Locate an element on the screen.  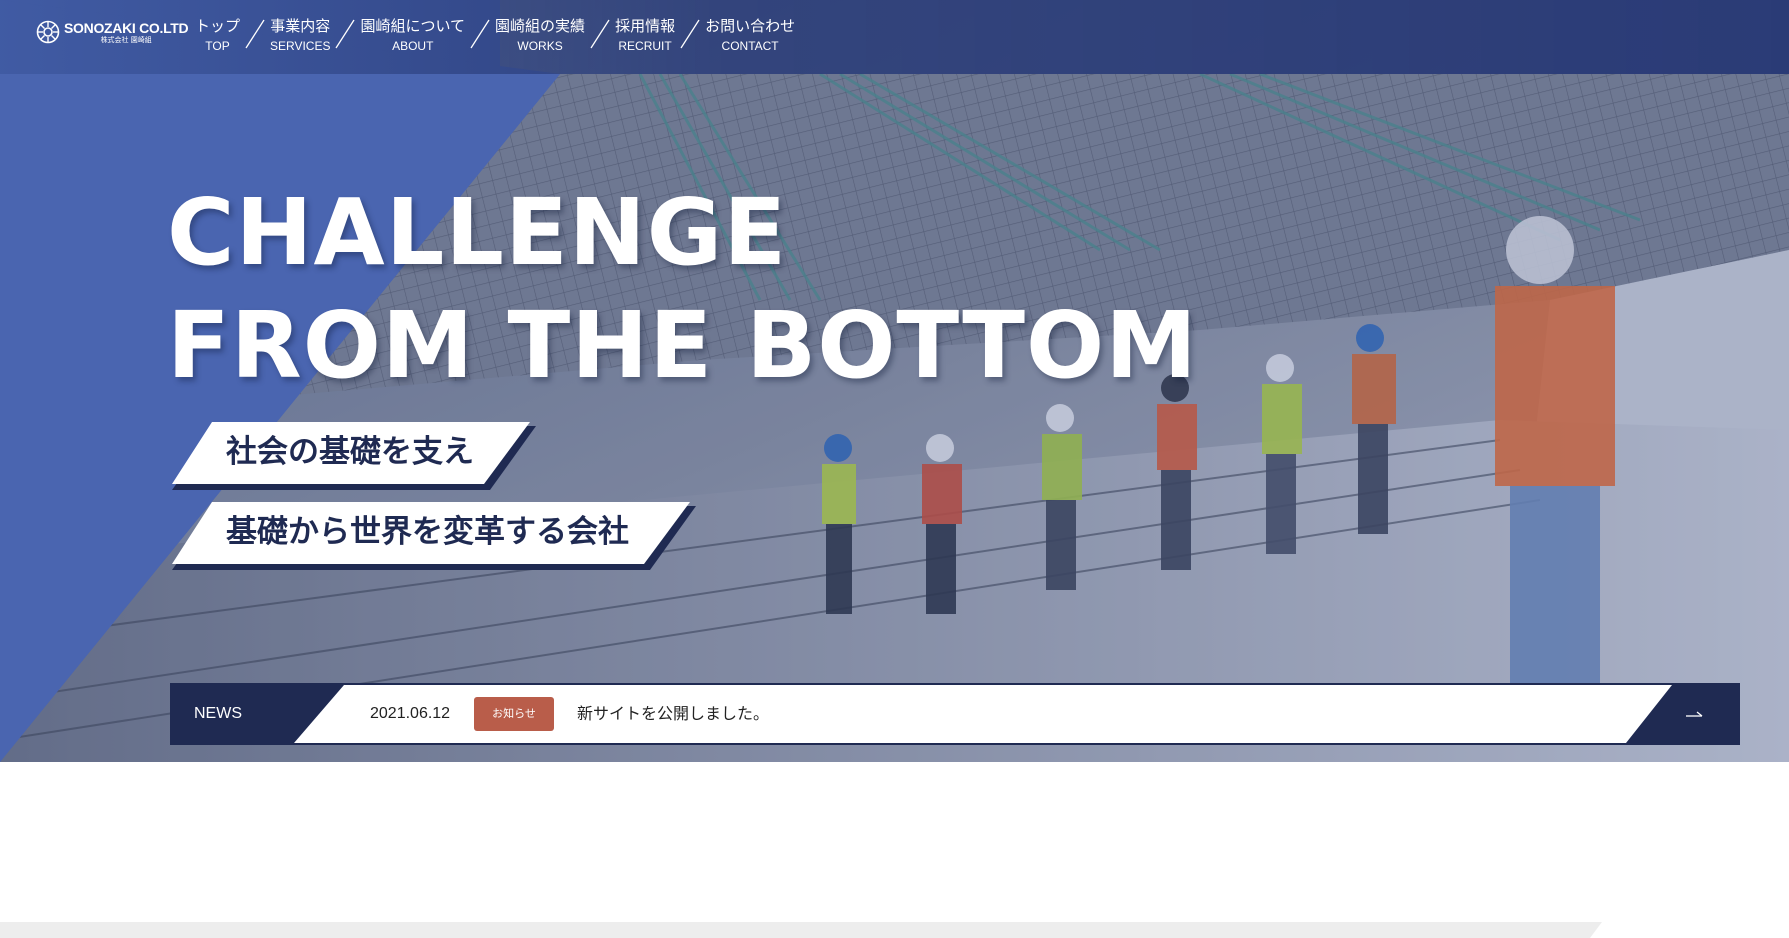
nav-item-contact: お問い合わせ CONTACT is located at coordinates (750, 34).